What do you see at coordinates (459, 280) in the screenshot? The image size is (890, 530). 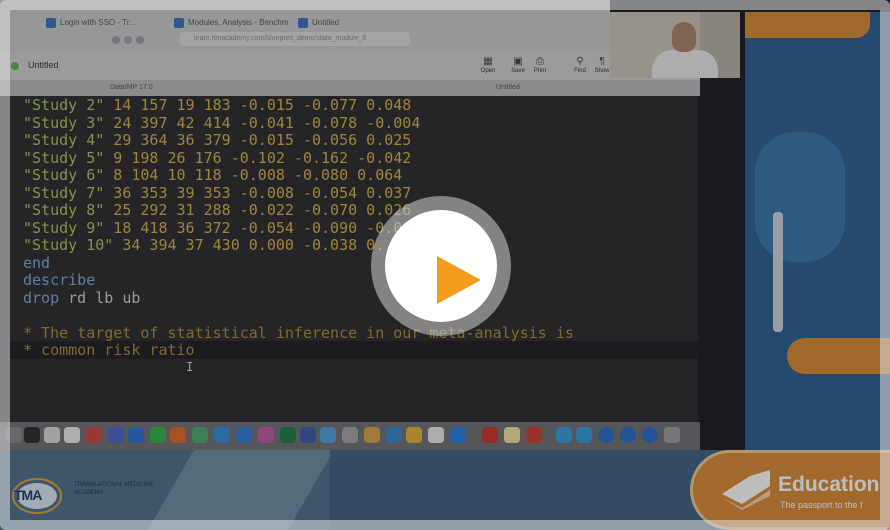 I see `play-icon` at bounding box center [459, 280].